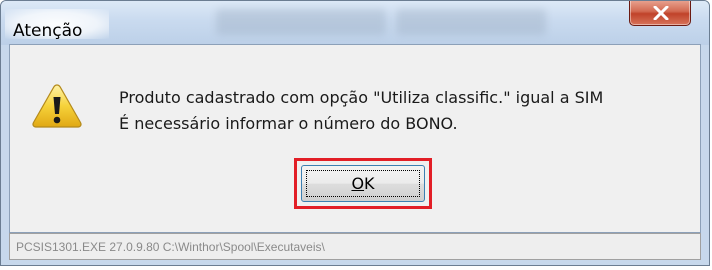 The width and height of the screenshot is (712, 270). I want to click on close-button, so click(660, 13).